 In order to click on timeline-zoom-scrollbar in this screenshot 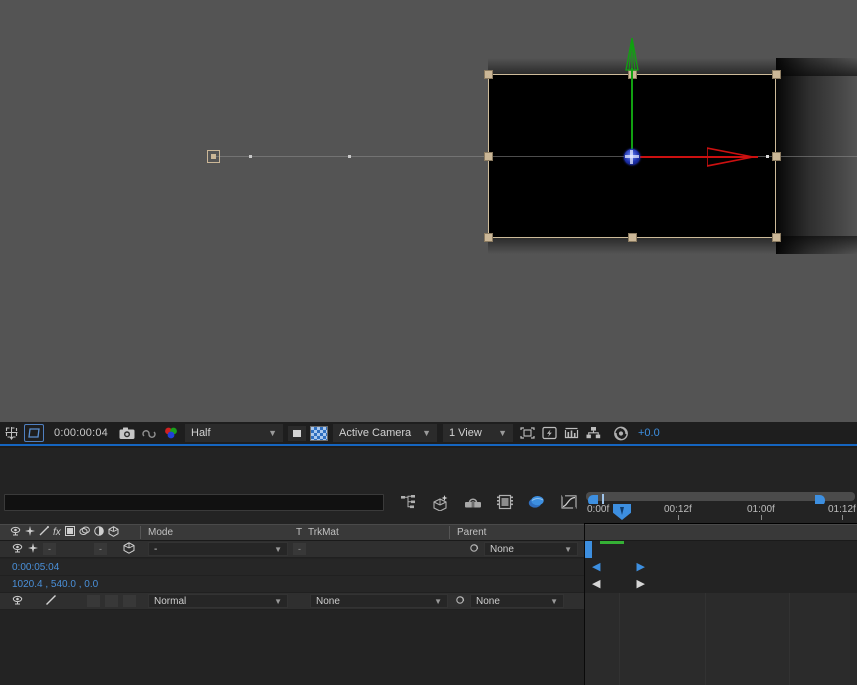, I will do `click(720, 499)`.